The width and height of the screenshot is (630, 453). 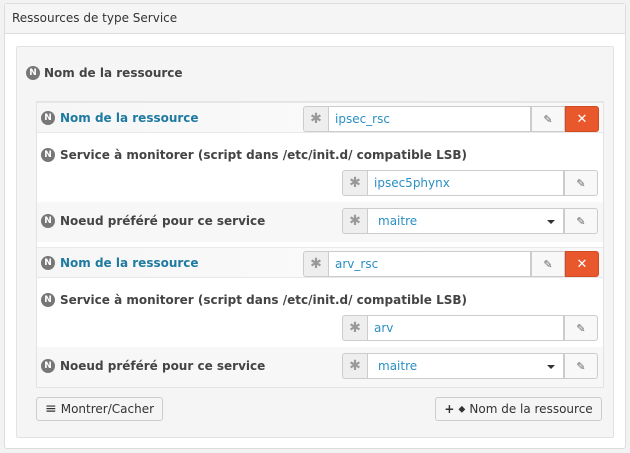 I want to click on service-input-group: ✱ arv ✎, so click(x=470, y=328).